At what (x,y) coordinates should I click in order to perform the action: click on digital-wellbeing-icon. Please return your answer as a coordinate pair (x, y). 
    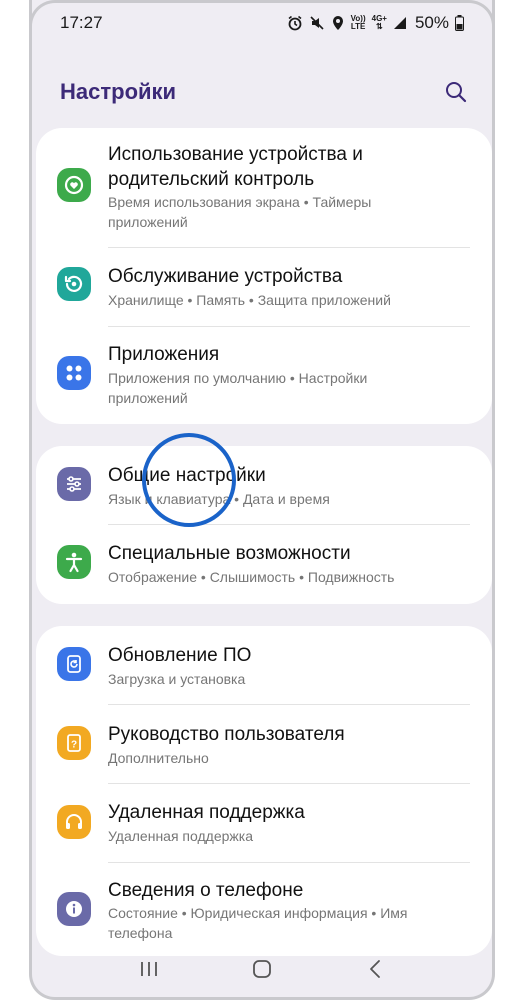
    Looking at the image, I should click on (74, 185).